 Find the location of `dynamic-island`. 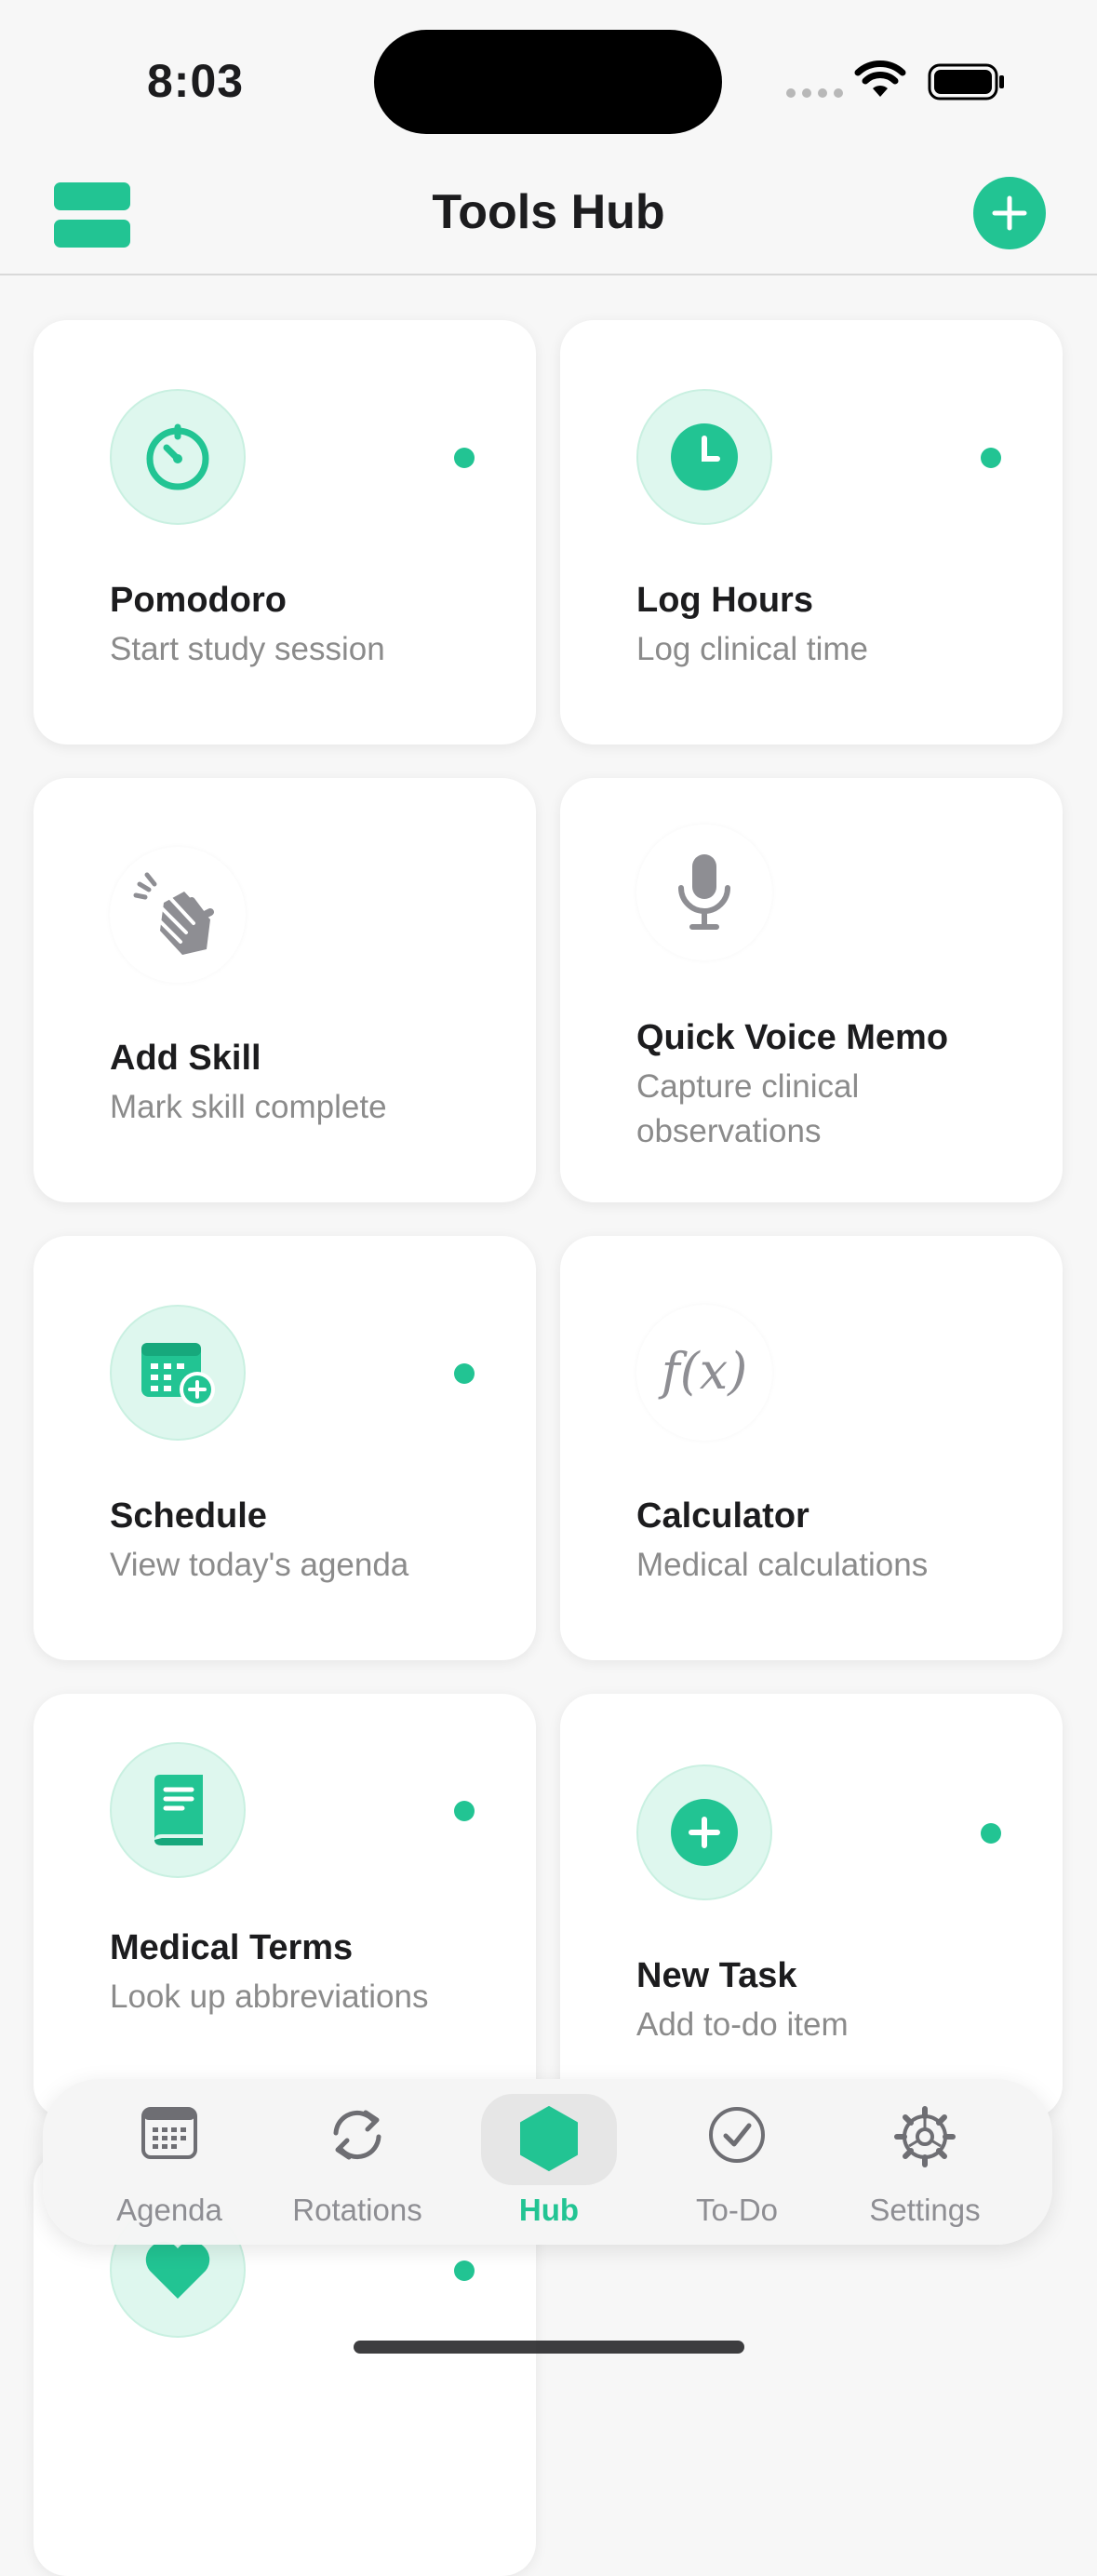

dynamic-island is located at coordinates (548, 82).